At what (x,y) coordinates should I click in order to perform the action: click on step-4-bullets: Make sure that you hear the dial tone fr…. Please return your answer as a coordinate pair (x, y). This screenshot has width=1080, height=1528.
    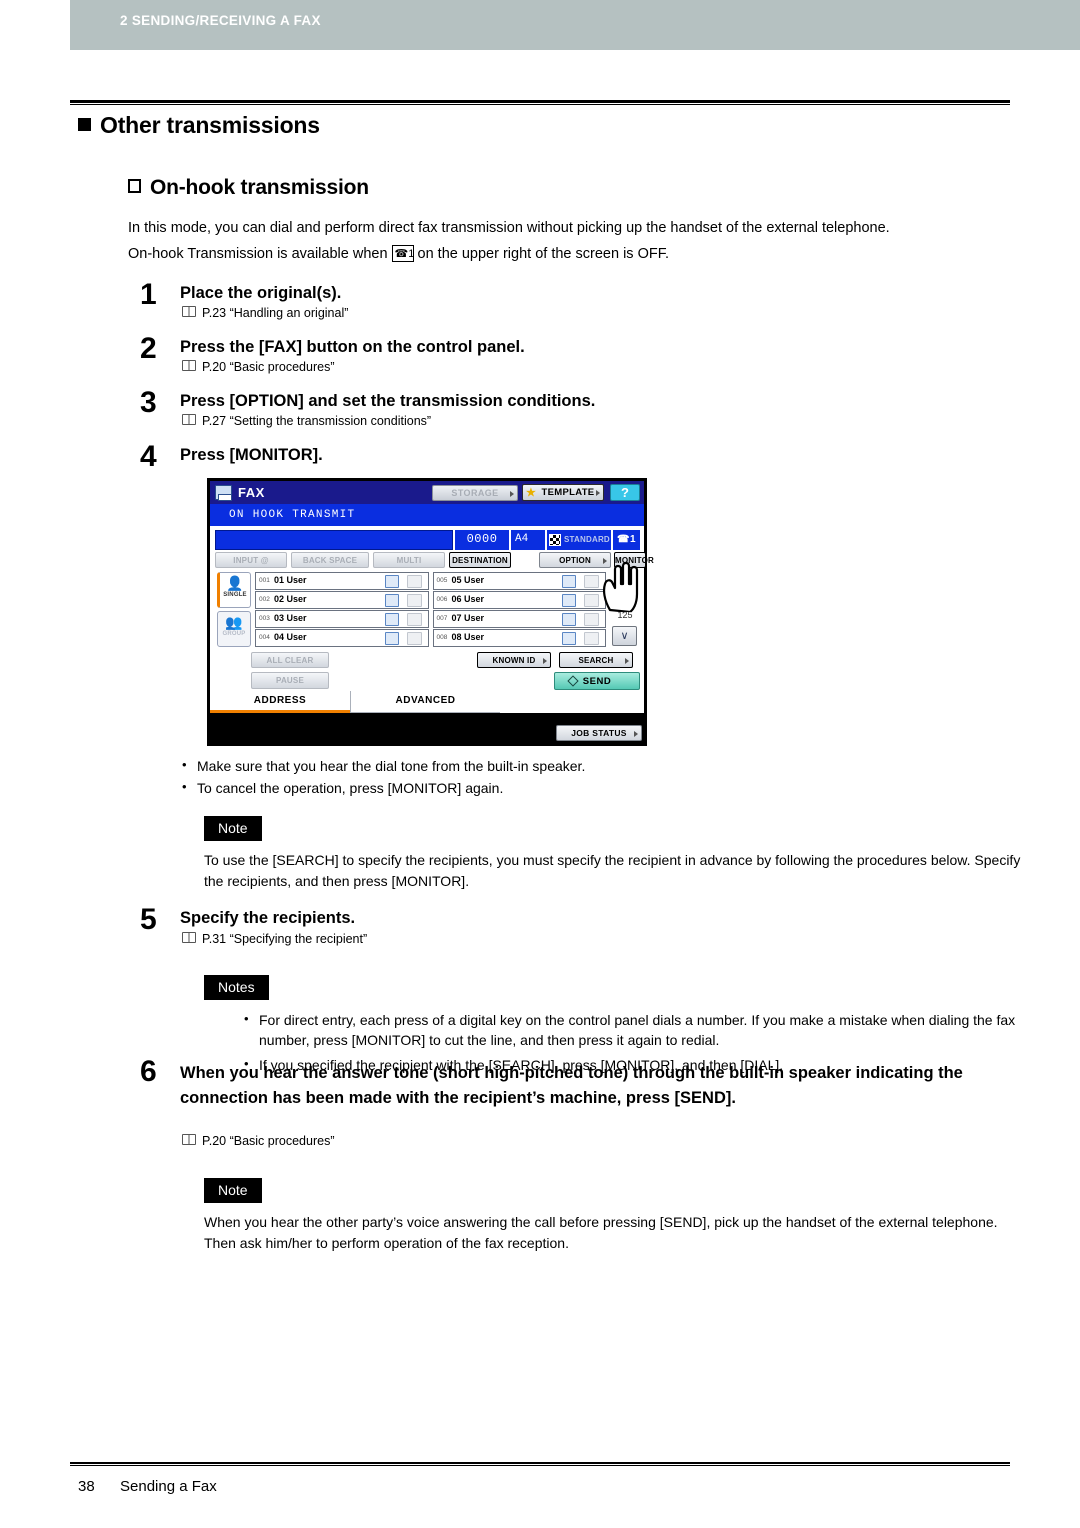
    Looking at the image, I should click on (578, 777).